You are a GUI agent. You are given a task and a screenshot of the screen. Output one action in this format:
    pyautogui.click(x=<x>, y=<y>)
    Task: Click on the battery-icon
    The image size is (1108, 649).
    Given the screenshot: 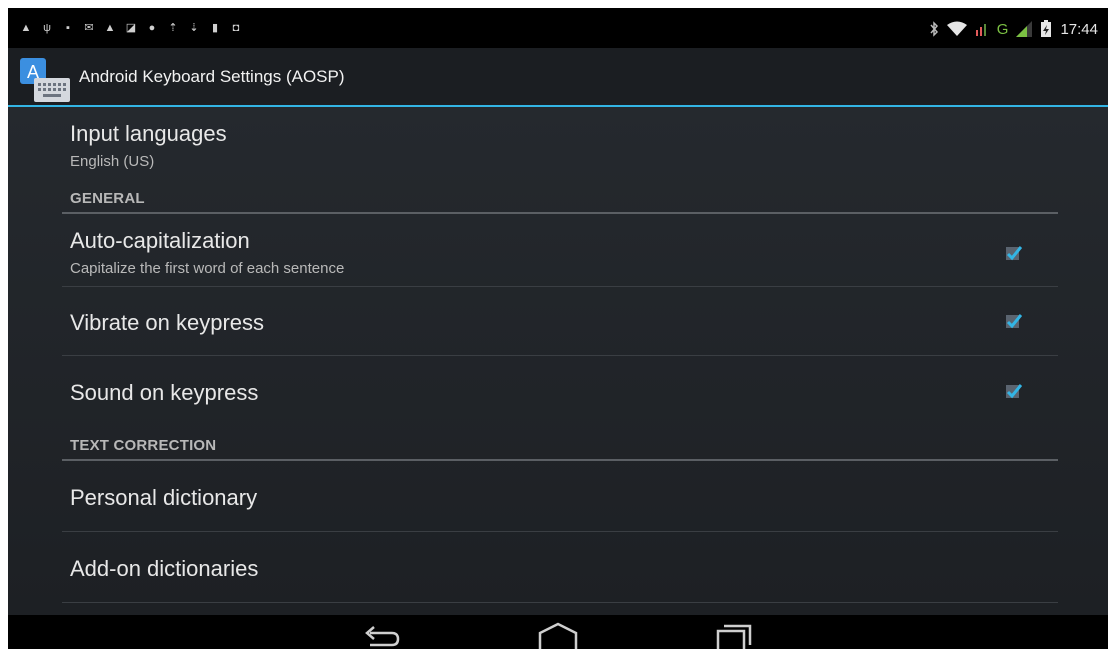 What is the action you would take?
    pyautogui.click(x=1046, y=29)
    